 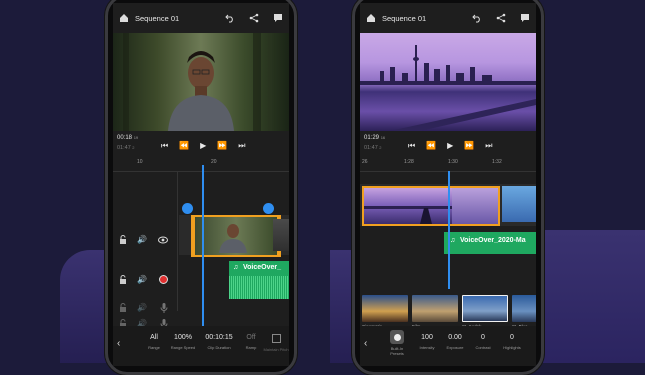 I want to click on background-accent, so click(x=592, y=296).